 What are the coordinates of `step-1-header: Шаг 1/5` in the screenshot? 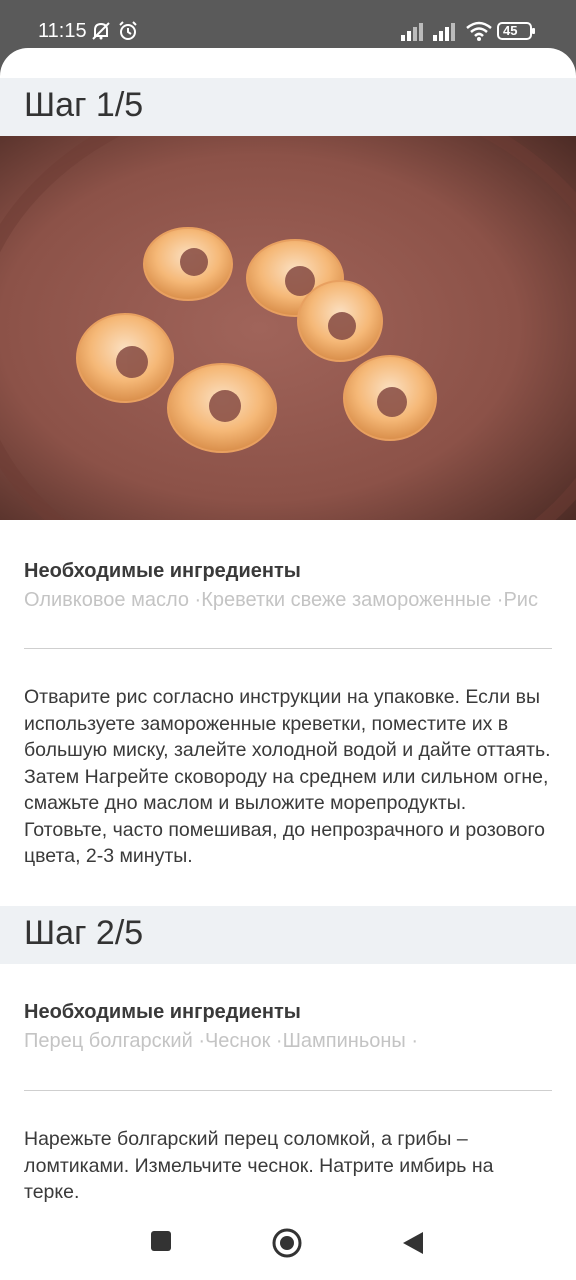 It's located at (288, 107).